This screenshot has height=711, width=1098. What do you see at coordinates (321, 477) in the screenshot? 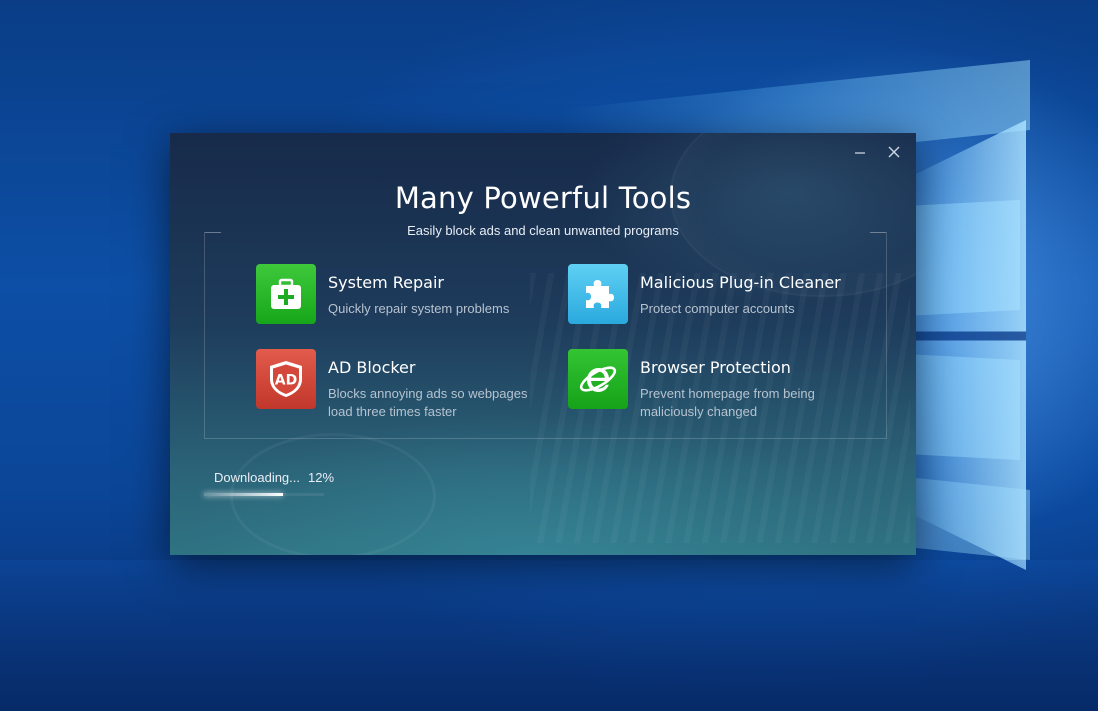
I see `progress-percent-text: 12%` at bounding box center [321, 477].